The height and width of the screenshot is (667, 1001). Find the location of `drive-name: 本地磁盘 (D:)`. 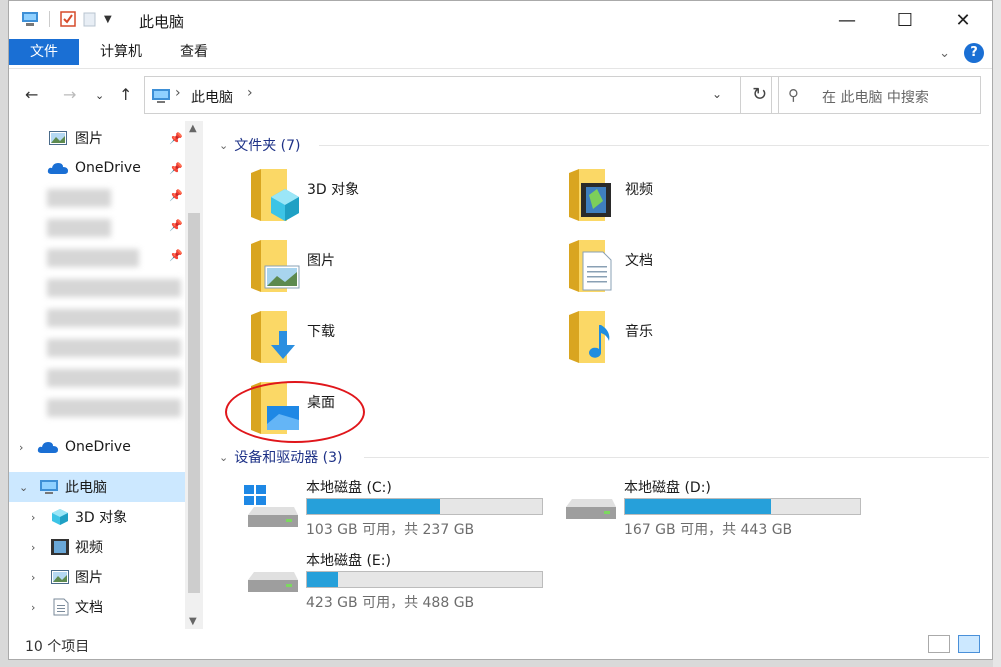

drive-name: 本地磁盘 (D:) is located at coordinates (667, 488).